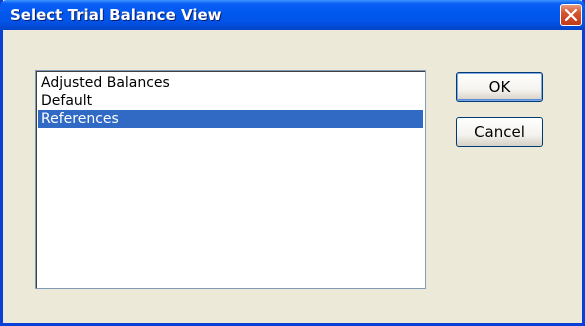 The image size is (585, 326). I want to click on ok-button: OK, so click(499, 87).